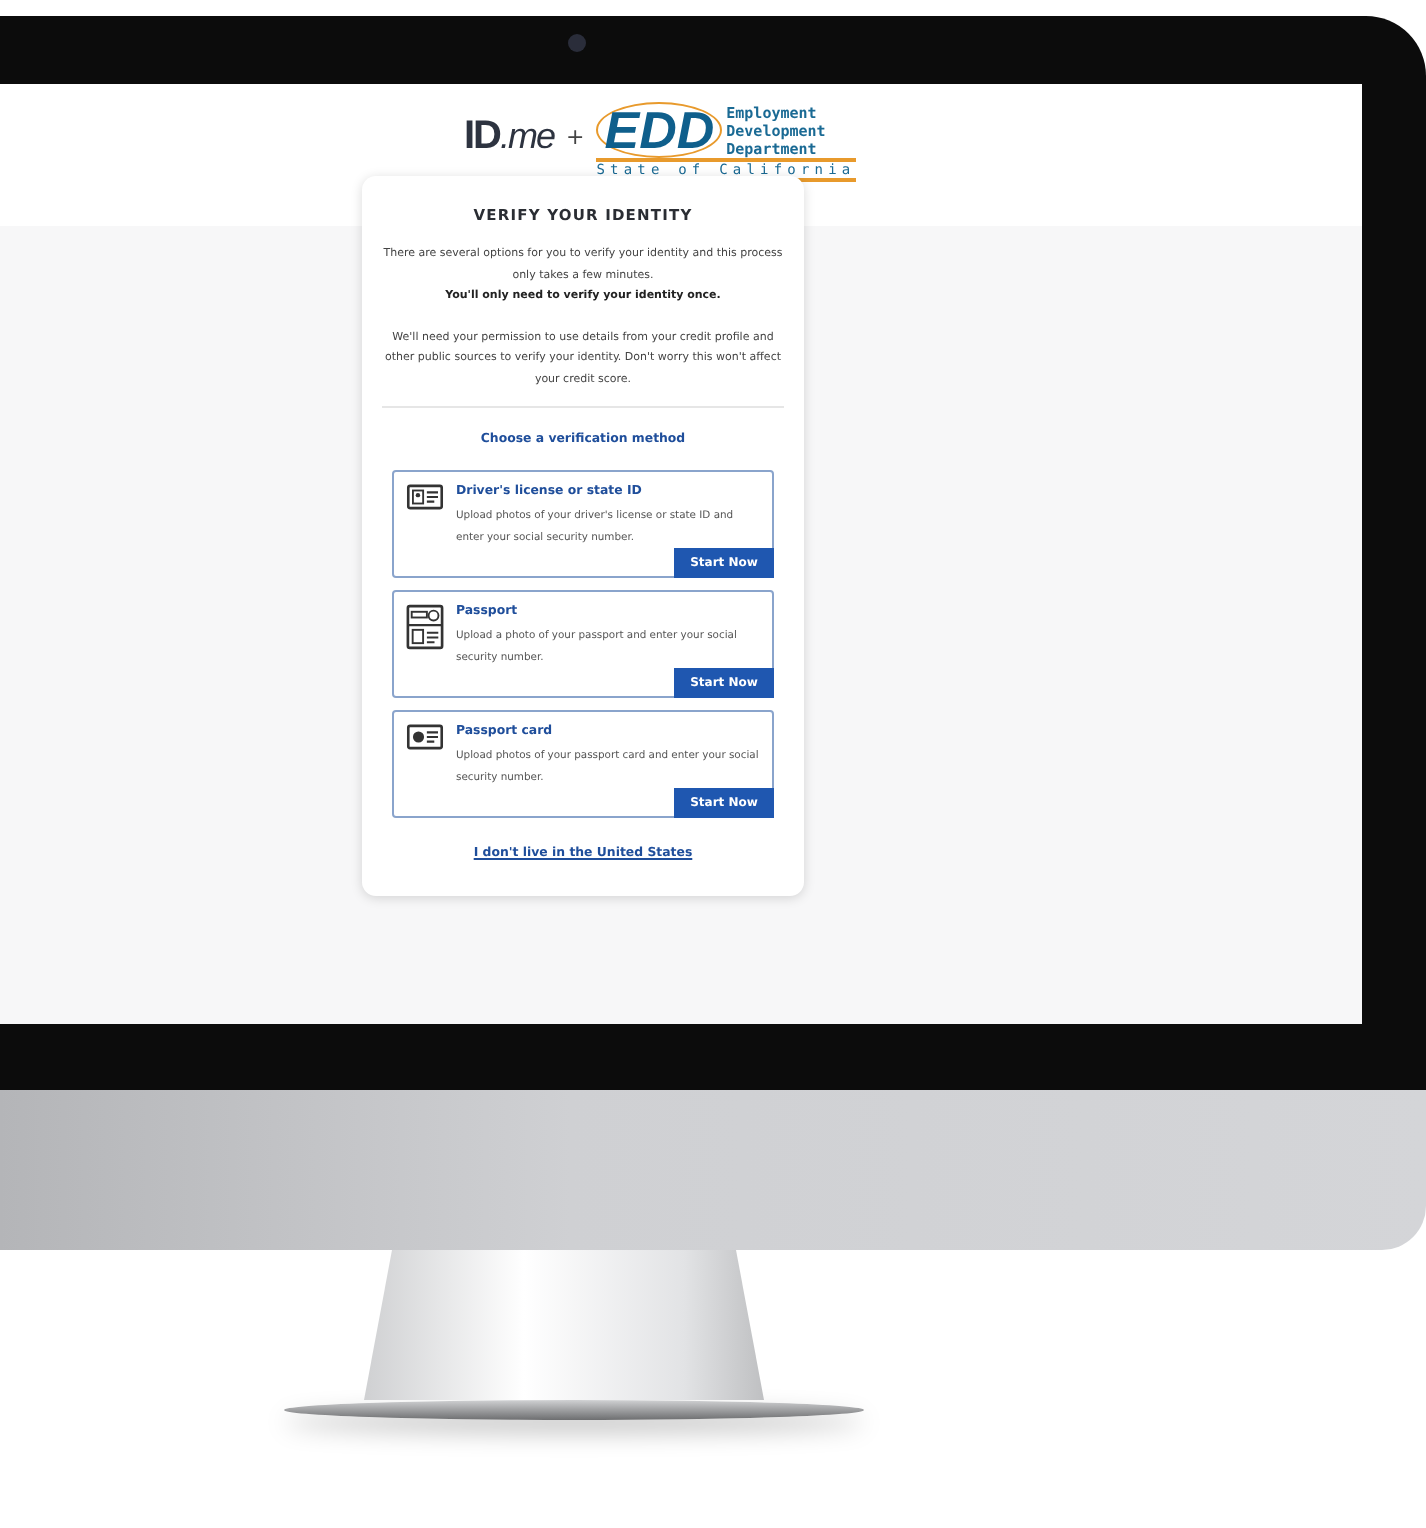 The height and width of the screenshot is (1528, 1426). What do you see at coordinates (425, 497) in the screenshot?
I see `id-card-icon` at bounding box center [425, 497].